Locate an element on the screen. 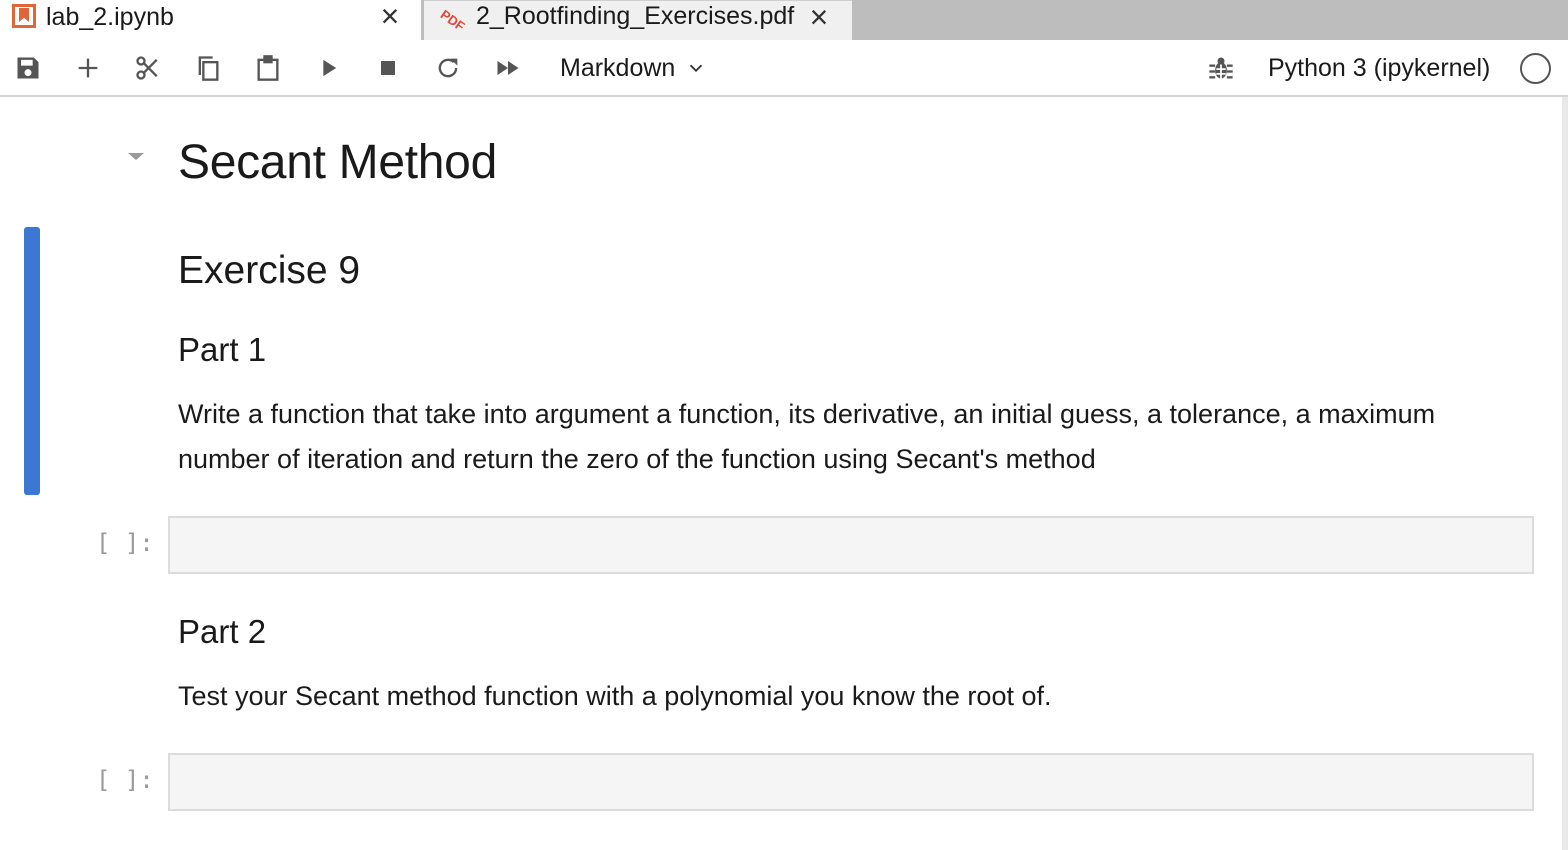  scissors-icon is located at coordinates (147, 68).